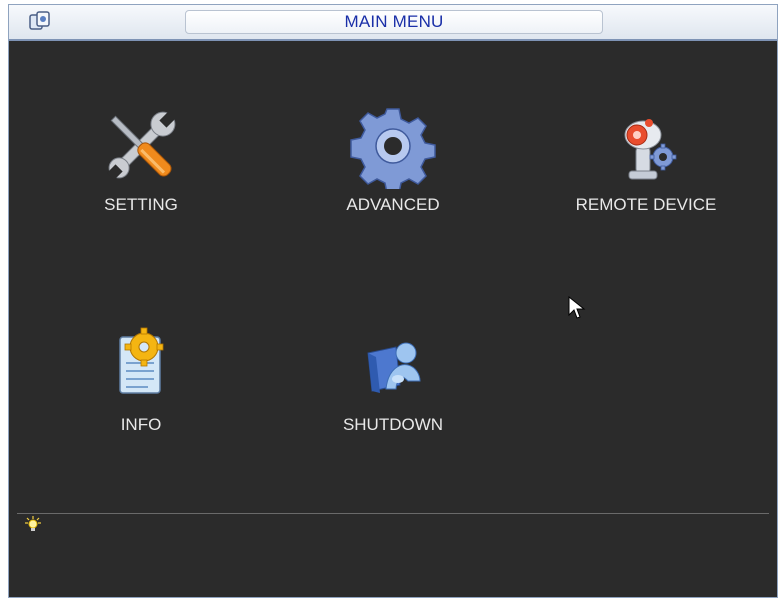 Image resolution: width=784 pixels, height=601 pixels. I want to click on menu-item-advanced: ADVANCED, so click(393, 159).